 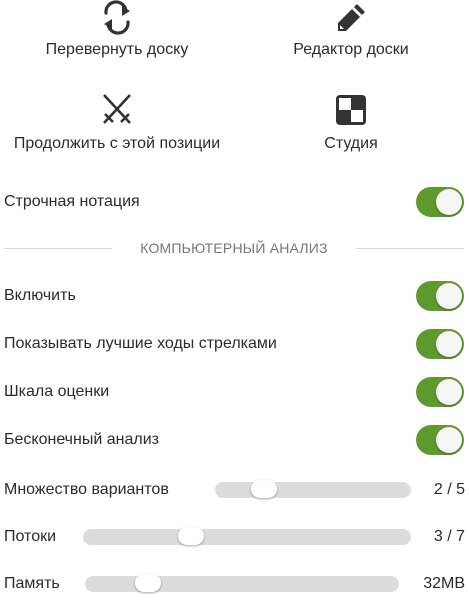 I want to click on study-label: Студия, so click(x=351, y=143).